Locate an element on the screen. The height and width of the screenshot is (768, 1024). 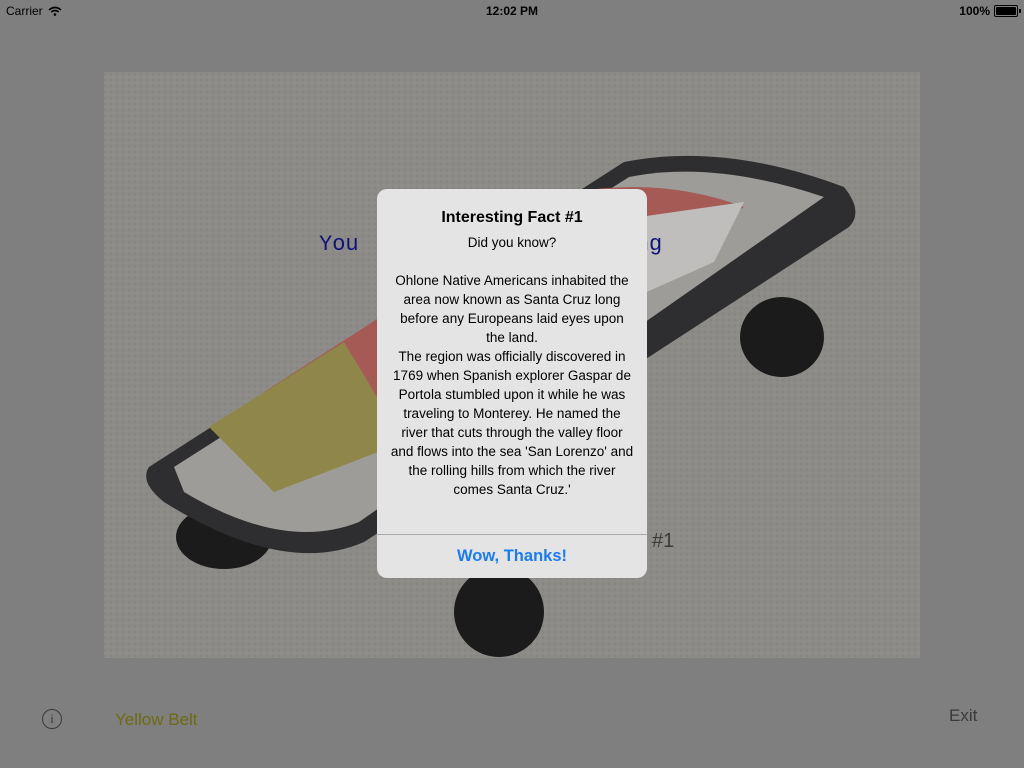
background-text-start: You is located at coordinates (339, 244).